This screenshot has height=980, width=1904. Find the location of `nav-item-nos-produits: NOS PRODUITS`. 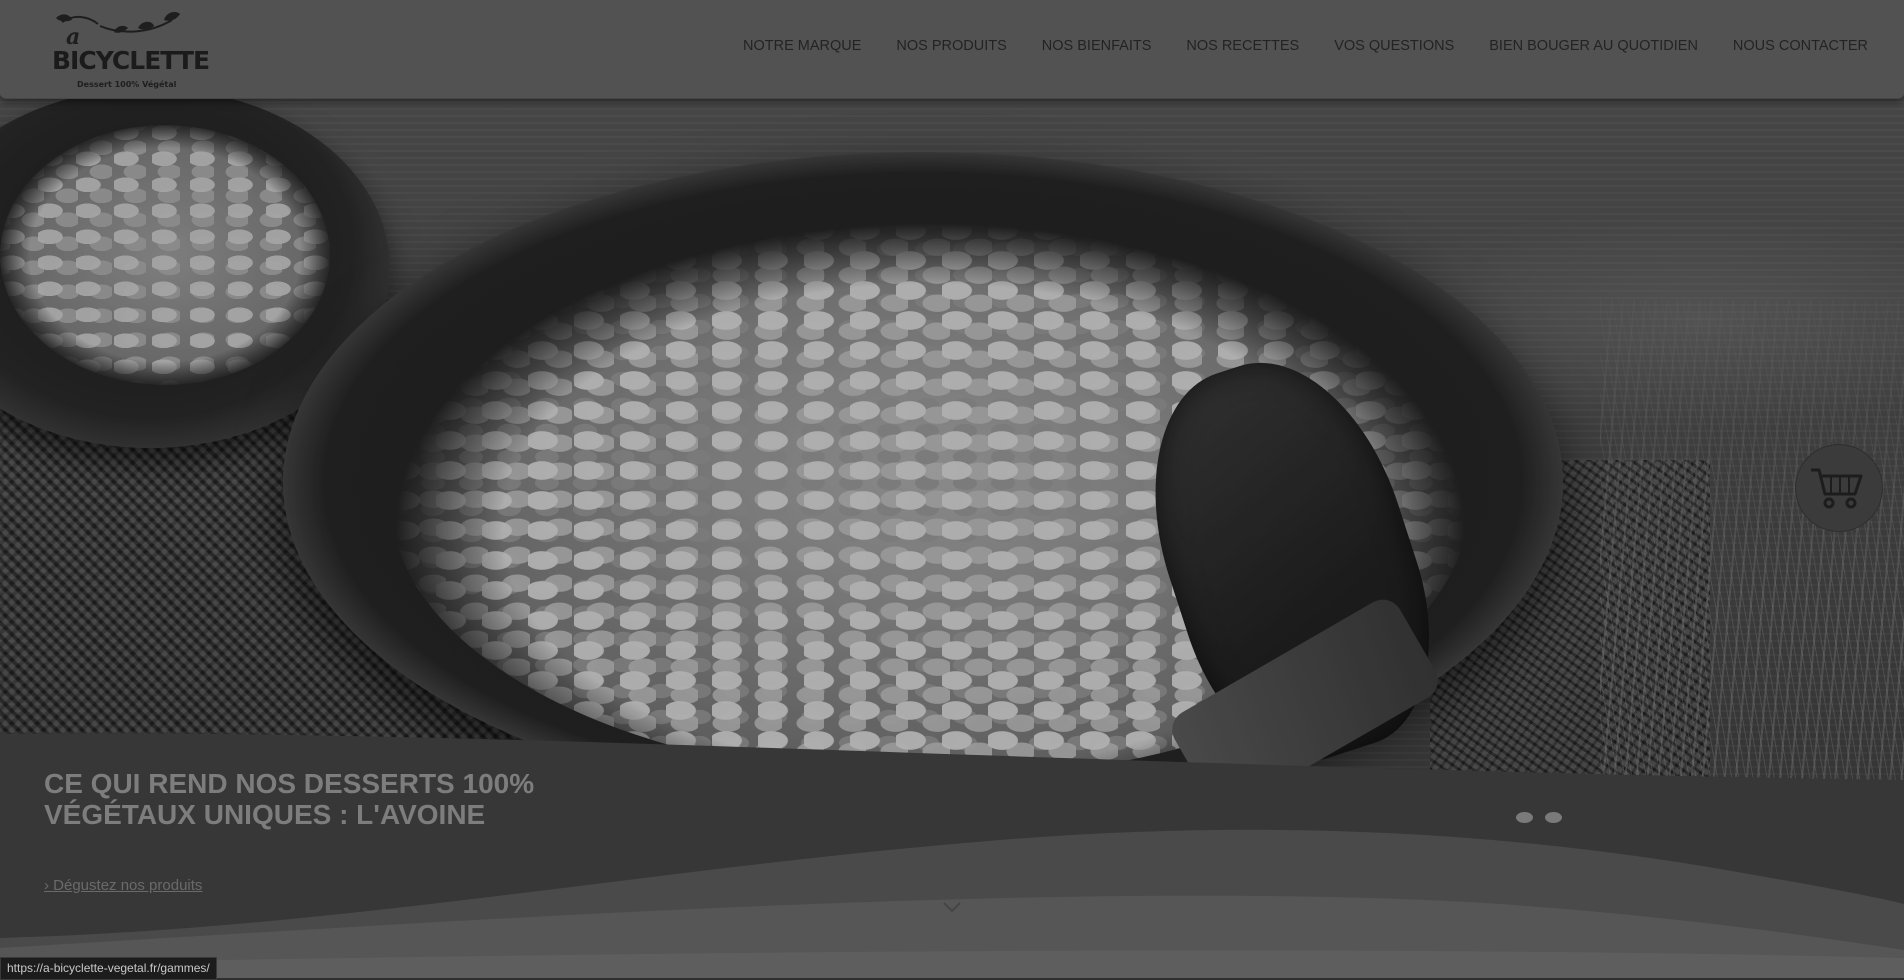

nav-item-nos-produits: NOS PRODUITS is located at coordinates (951, 48).